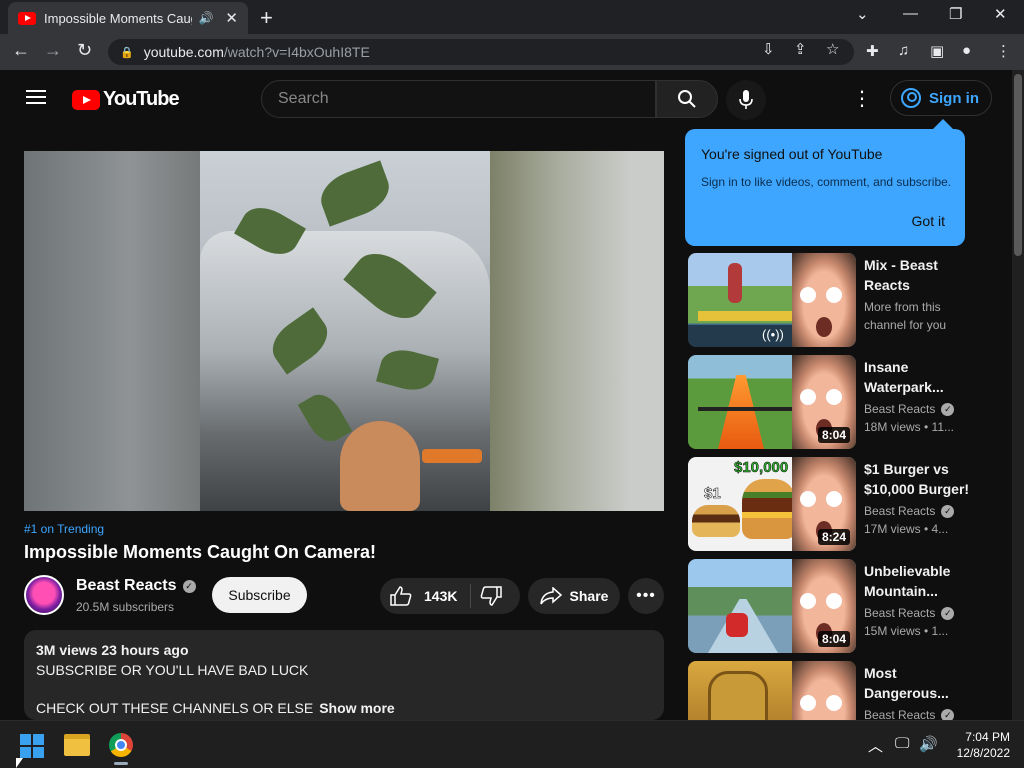  What do you see at coordinates (1018, 165) in the screenshot?
I see `scrollbar-thumb` at bounding box center [1018, 165].